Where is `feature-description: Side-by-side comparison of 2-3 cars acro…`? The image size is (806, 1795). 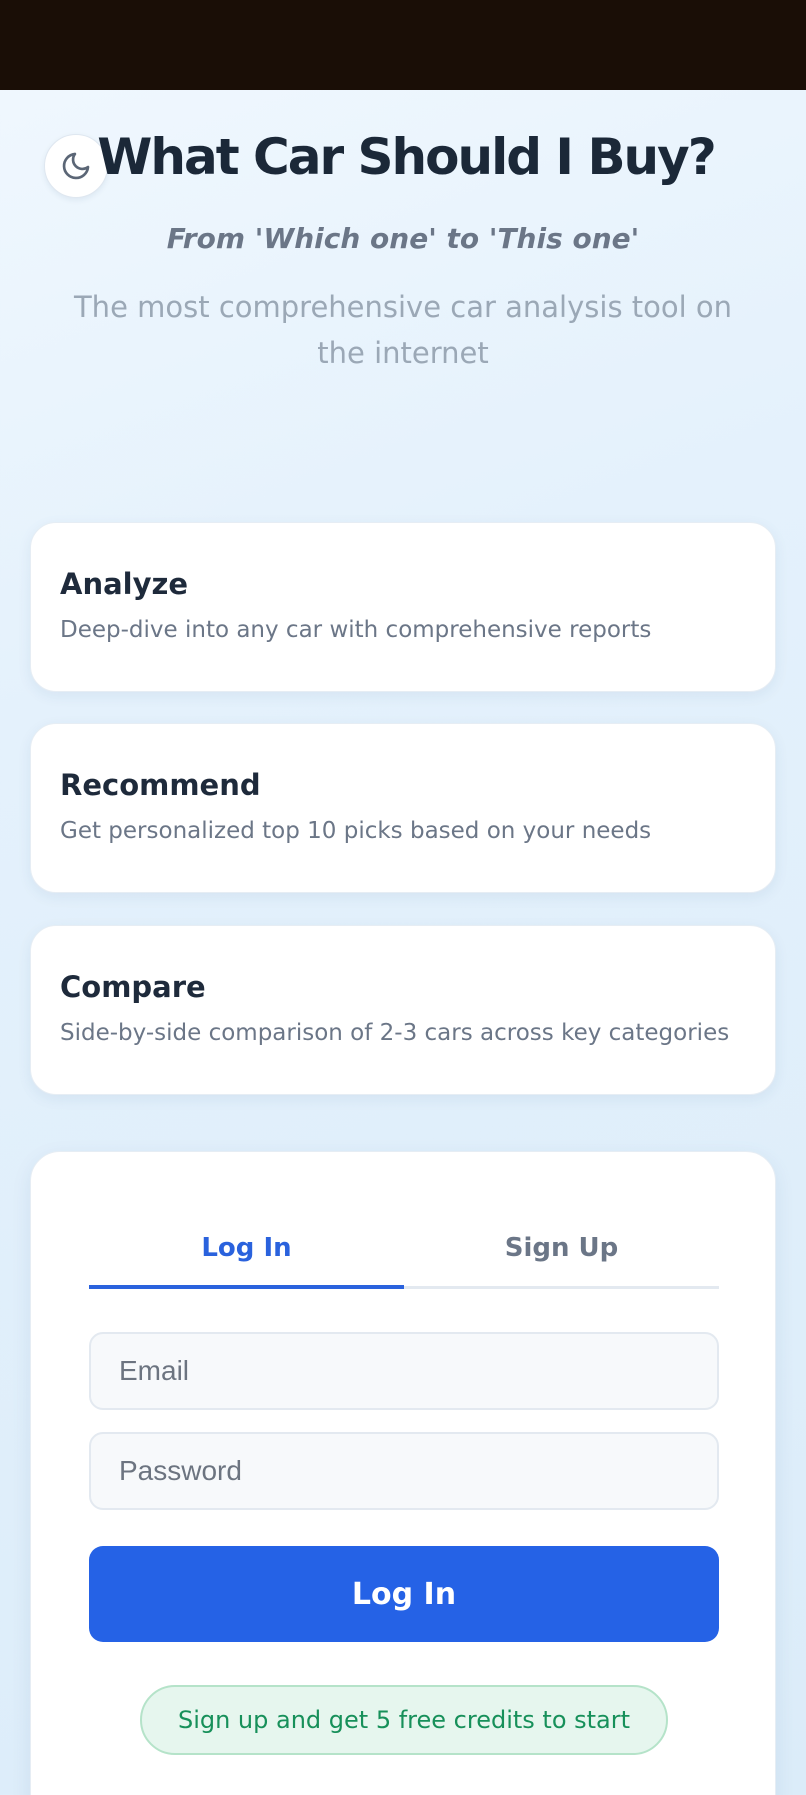
feature-description: Side-by-side comparison of 2-3 cars acro… is located at coordinates (395, 1033).